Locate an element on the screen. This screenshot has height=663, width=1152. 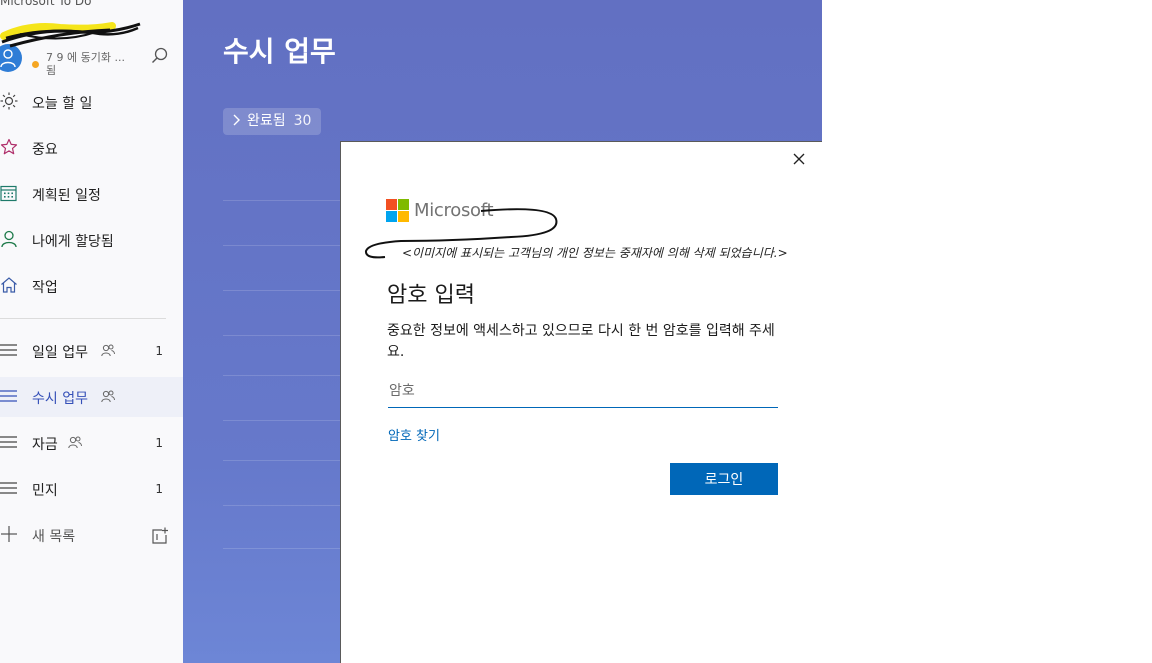
password-input is located at coordinates (583, 391).